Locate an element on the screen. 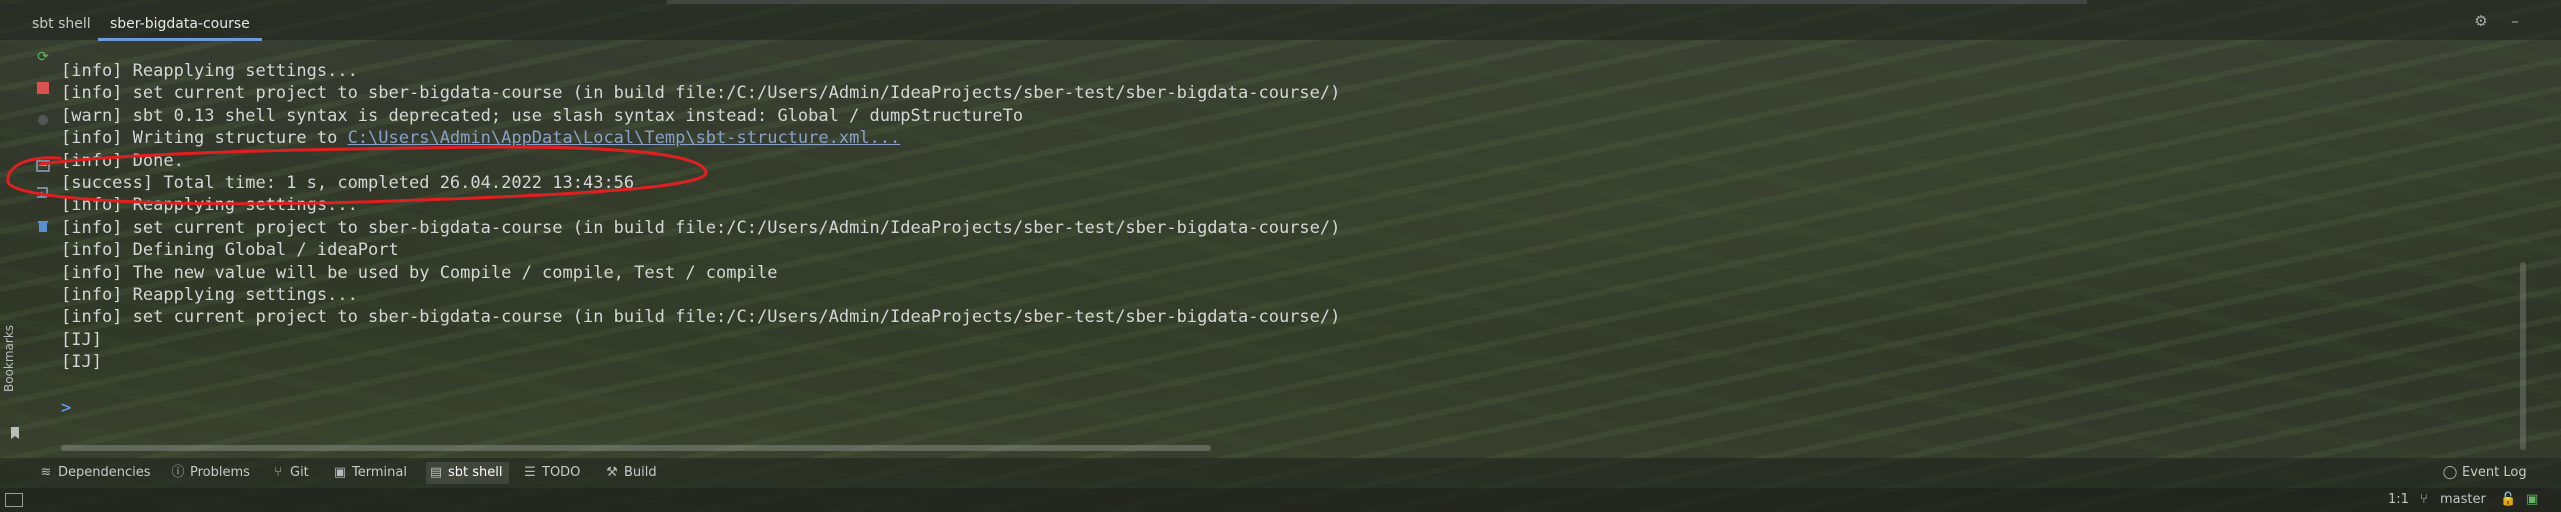  tool-dependencies: ≋ Dependencies is located at coordinates (96, 473).